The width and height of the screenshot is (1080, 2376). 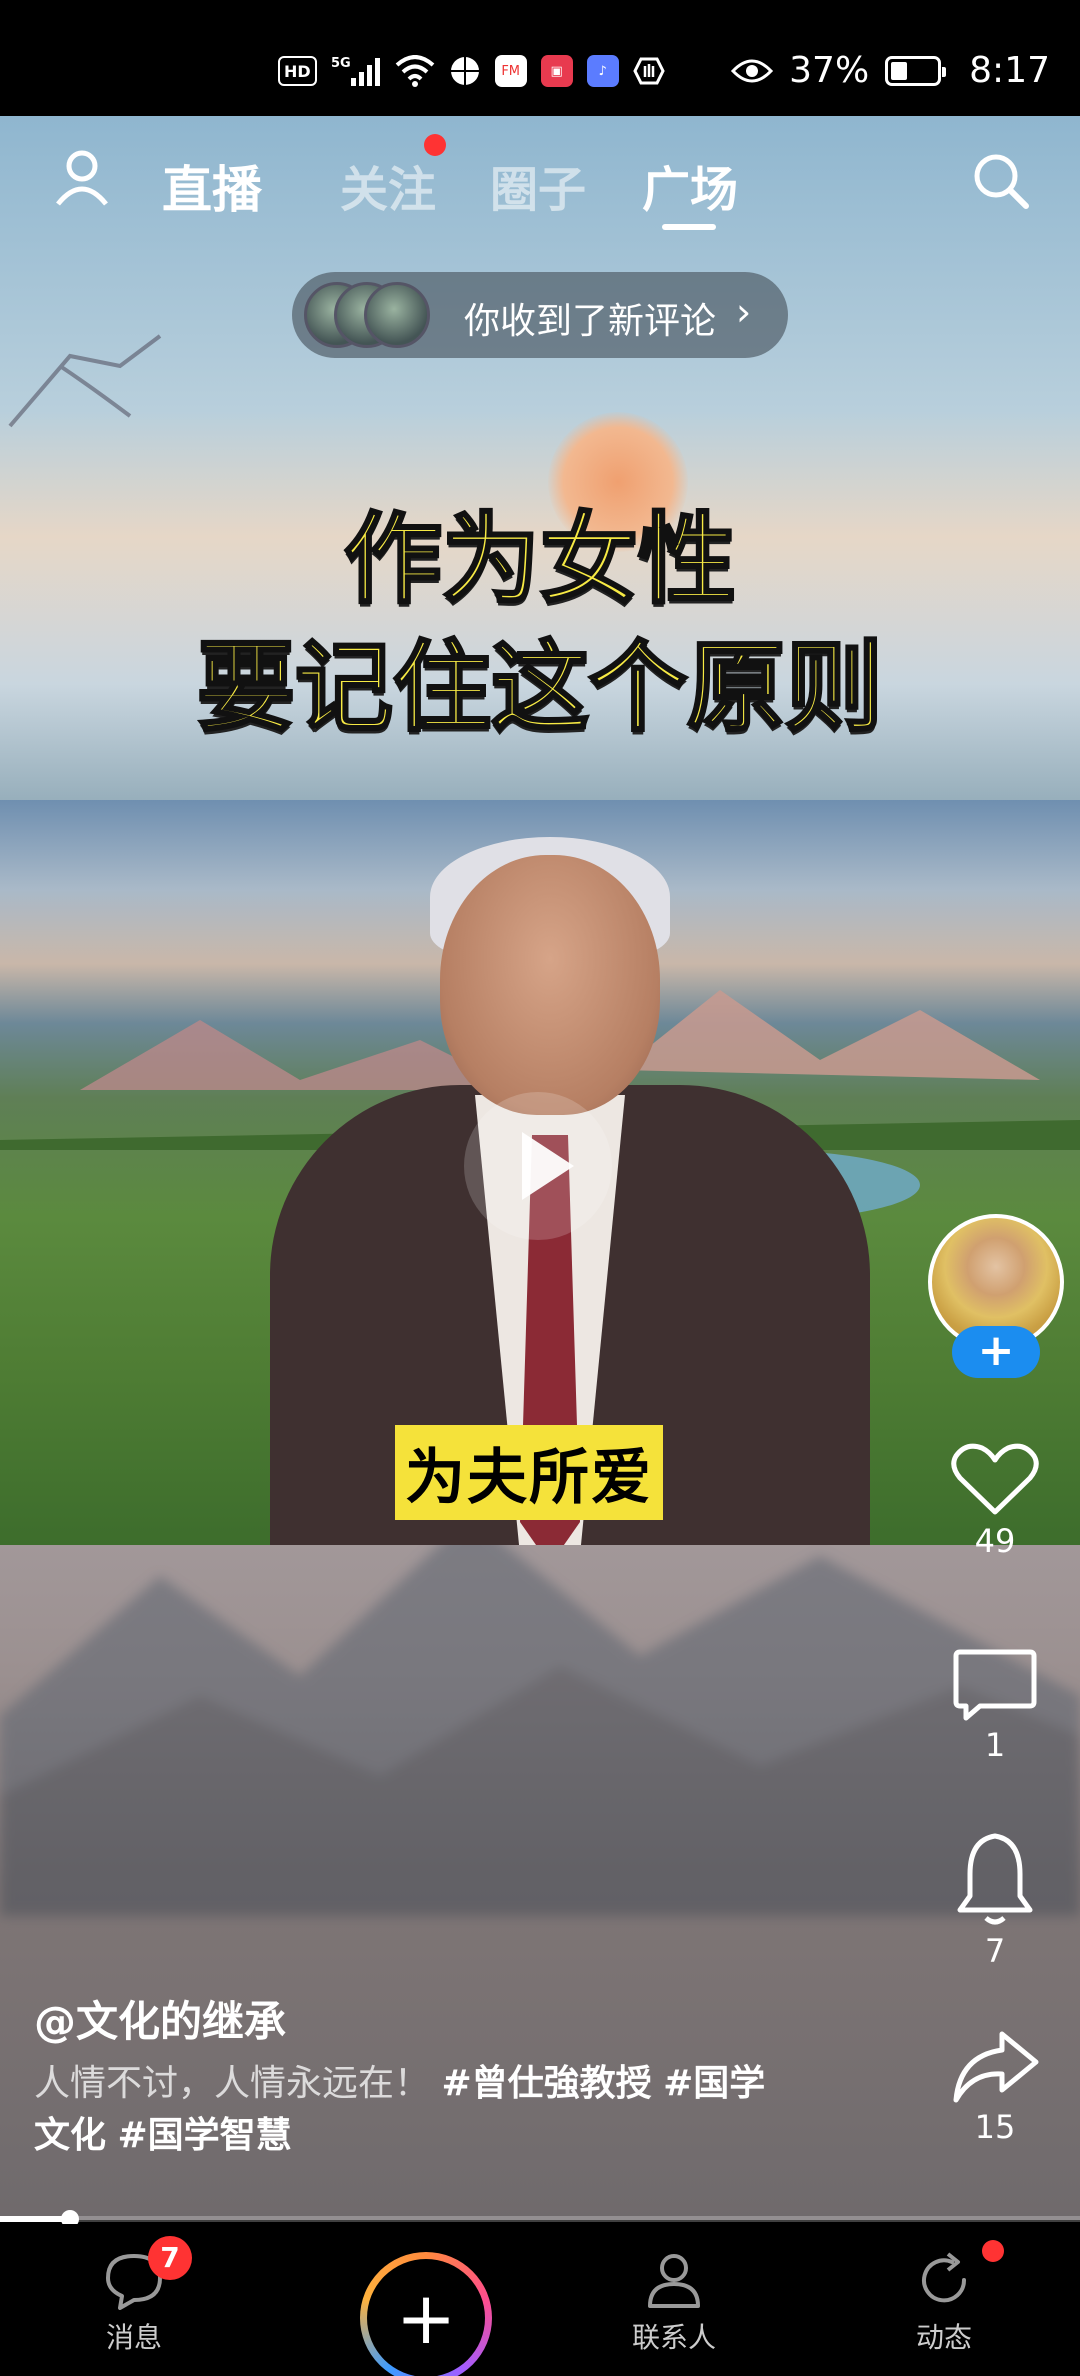 What do you see at coordinates (539, 560) in the screenshot?
I see `video-title-line1: 作为女性` at bounding box center [539, 560].